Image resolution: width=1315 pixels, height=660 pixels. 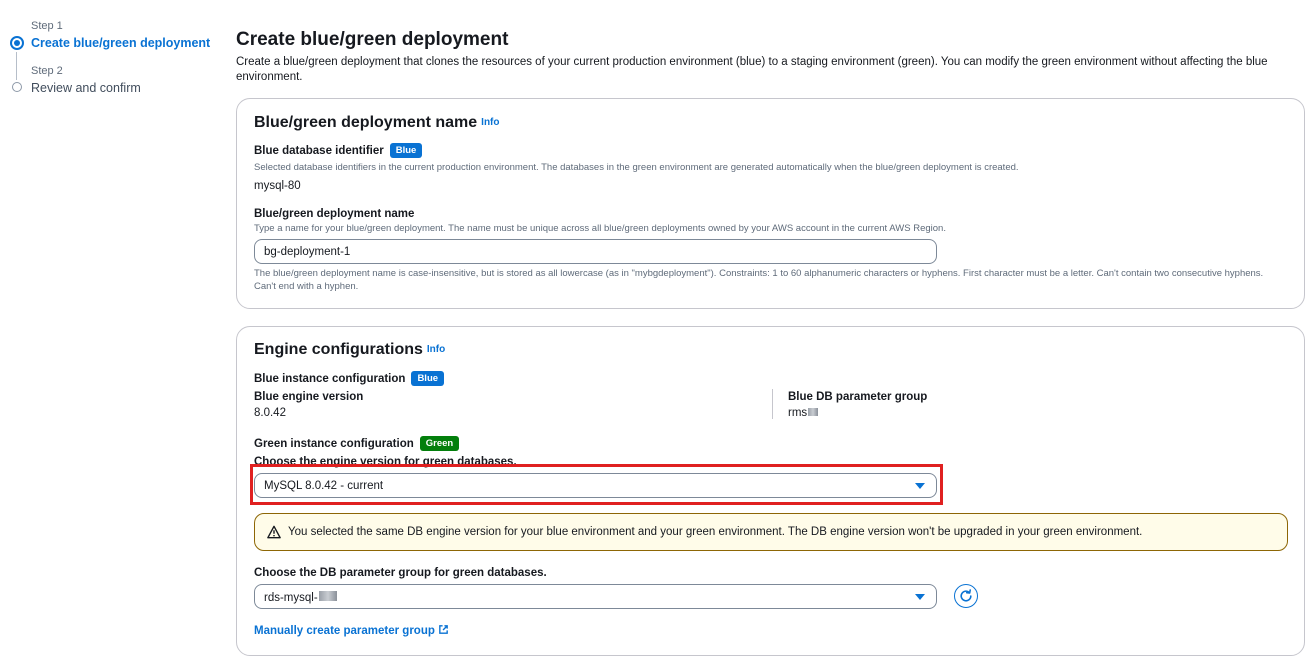 I want to click on deployment-name-heading: Blue/green deployment name, so click(x=366, y=122).